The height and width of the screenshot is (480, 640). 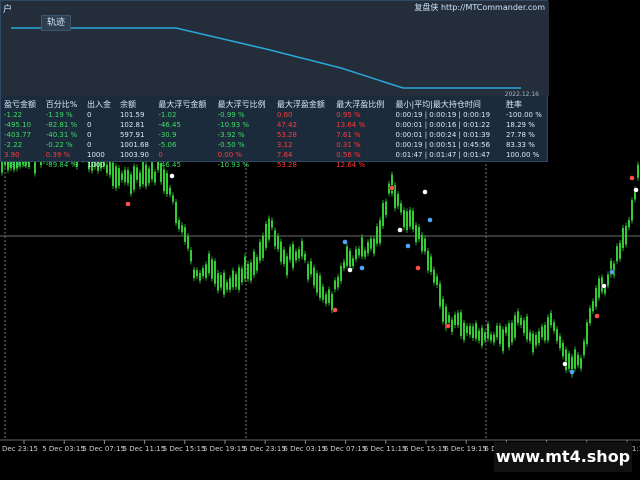 I want to click on tab-trajectory: 轨迹, so click(x=56, y=23).